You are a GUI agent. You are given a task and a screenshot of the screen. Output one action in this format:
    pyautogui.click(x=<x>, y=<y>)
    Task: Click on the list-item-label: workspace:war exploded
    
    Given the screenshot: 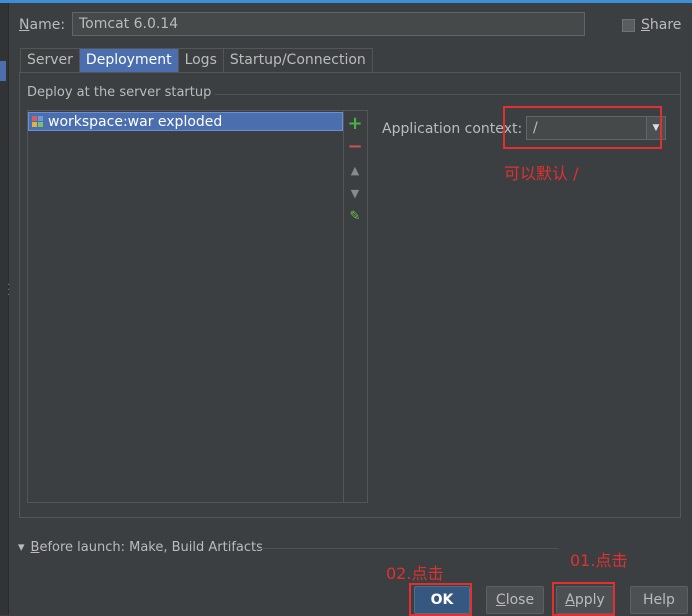 What is the action you would take?
    pyautogui.click(x=135, y=121)
    